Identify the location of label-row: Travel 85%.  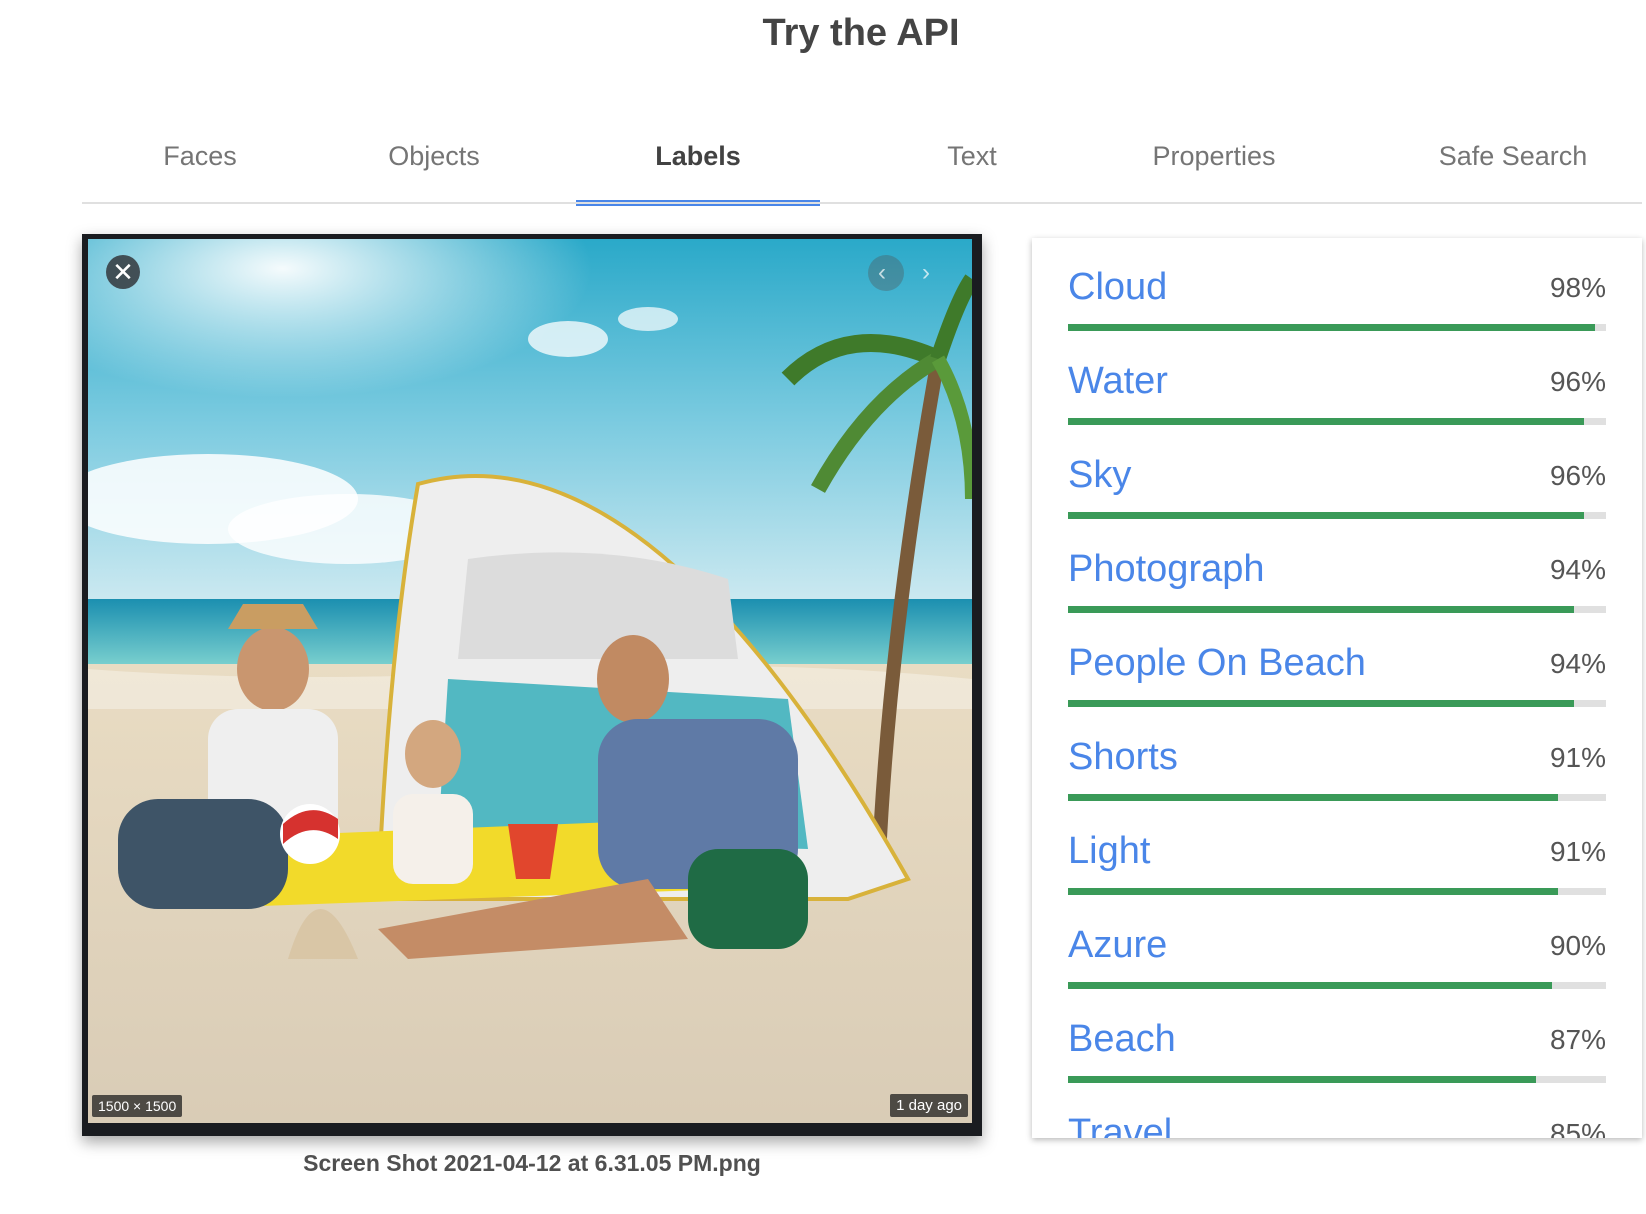
(1337, 1121).